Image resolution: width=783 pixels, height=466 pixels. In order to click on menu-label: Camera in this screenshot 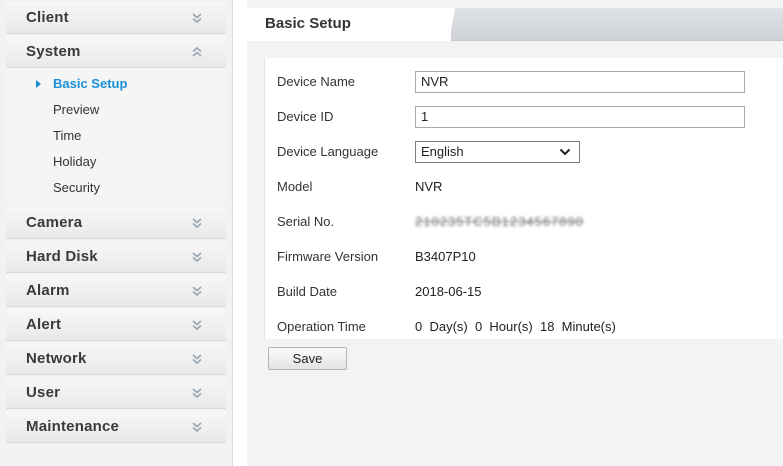, I will do `click(54, 222)`.